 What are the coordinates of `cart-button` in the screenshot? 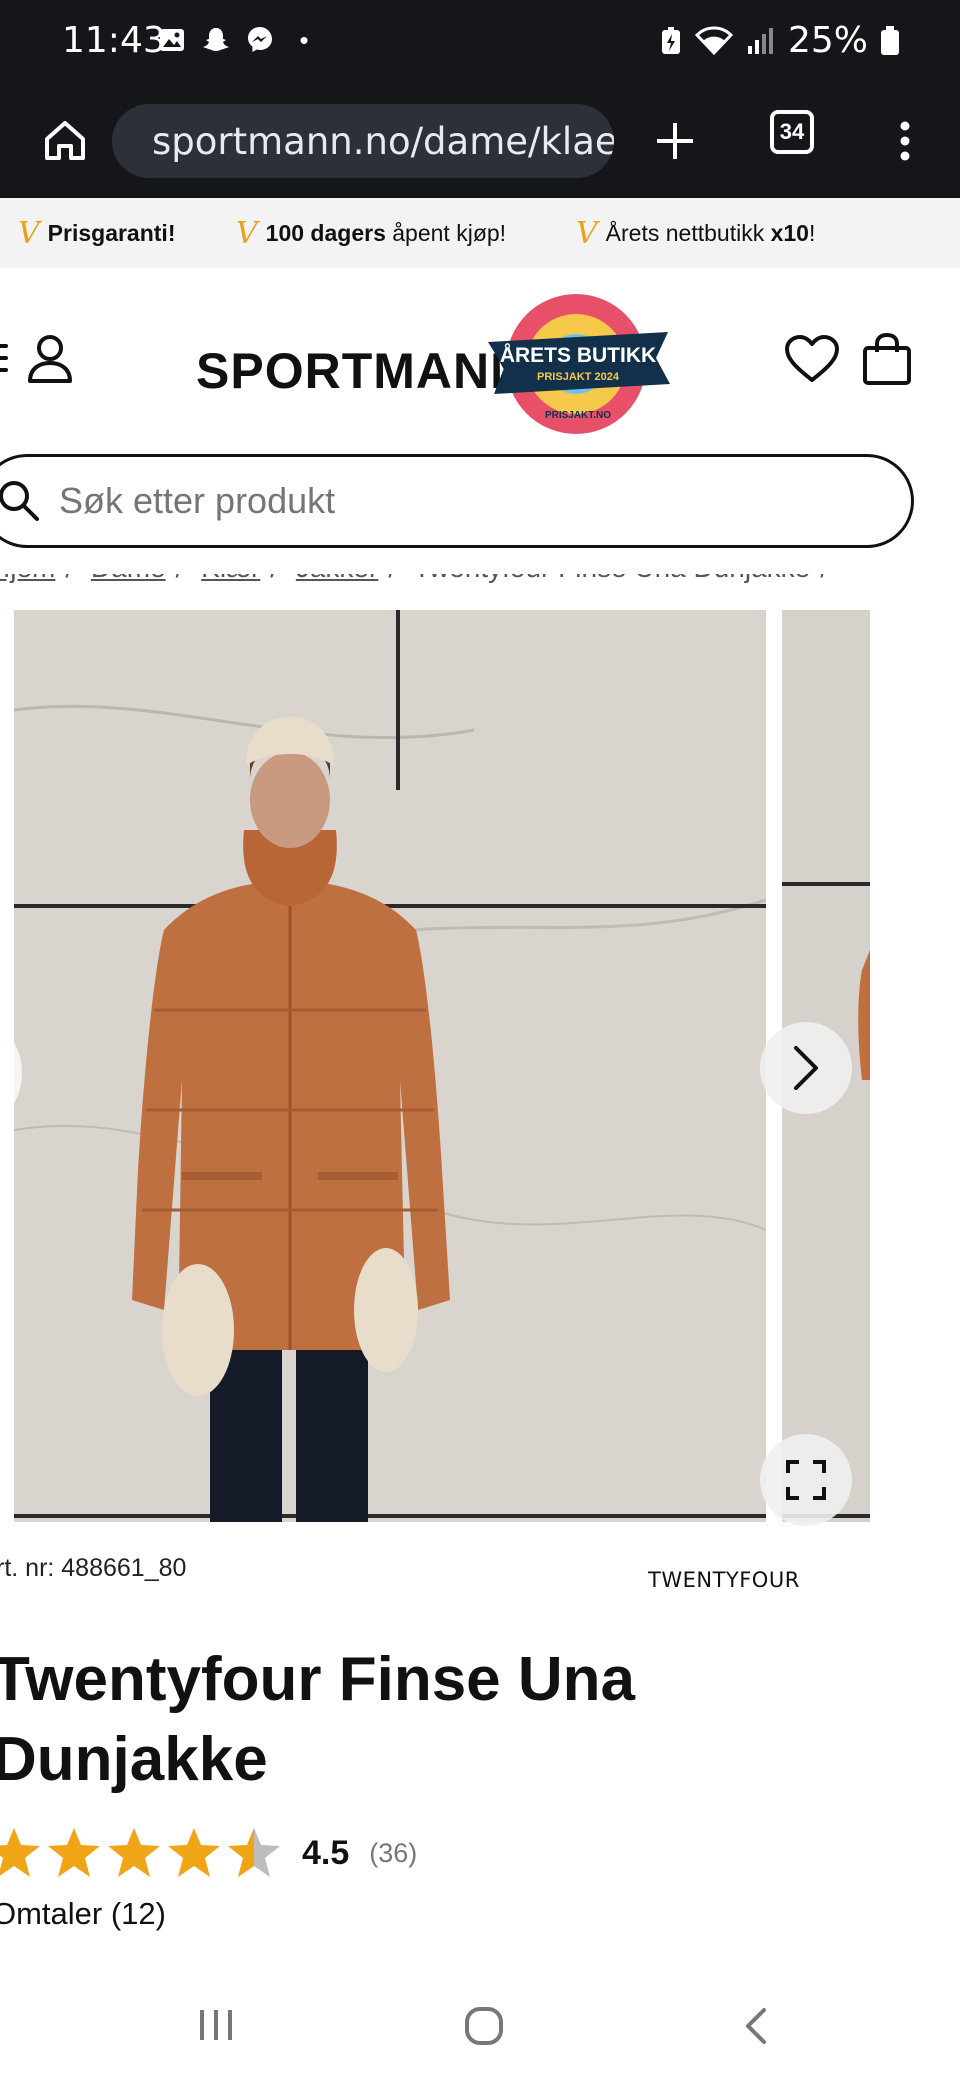 It's located at (887, 361).